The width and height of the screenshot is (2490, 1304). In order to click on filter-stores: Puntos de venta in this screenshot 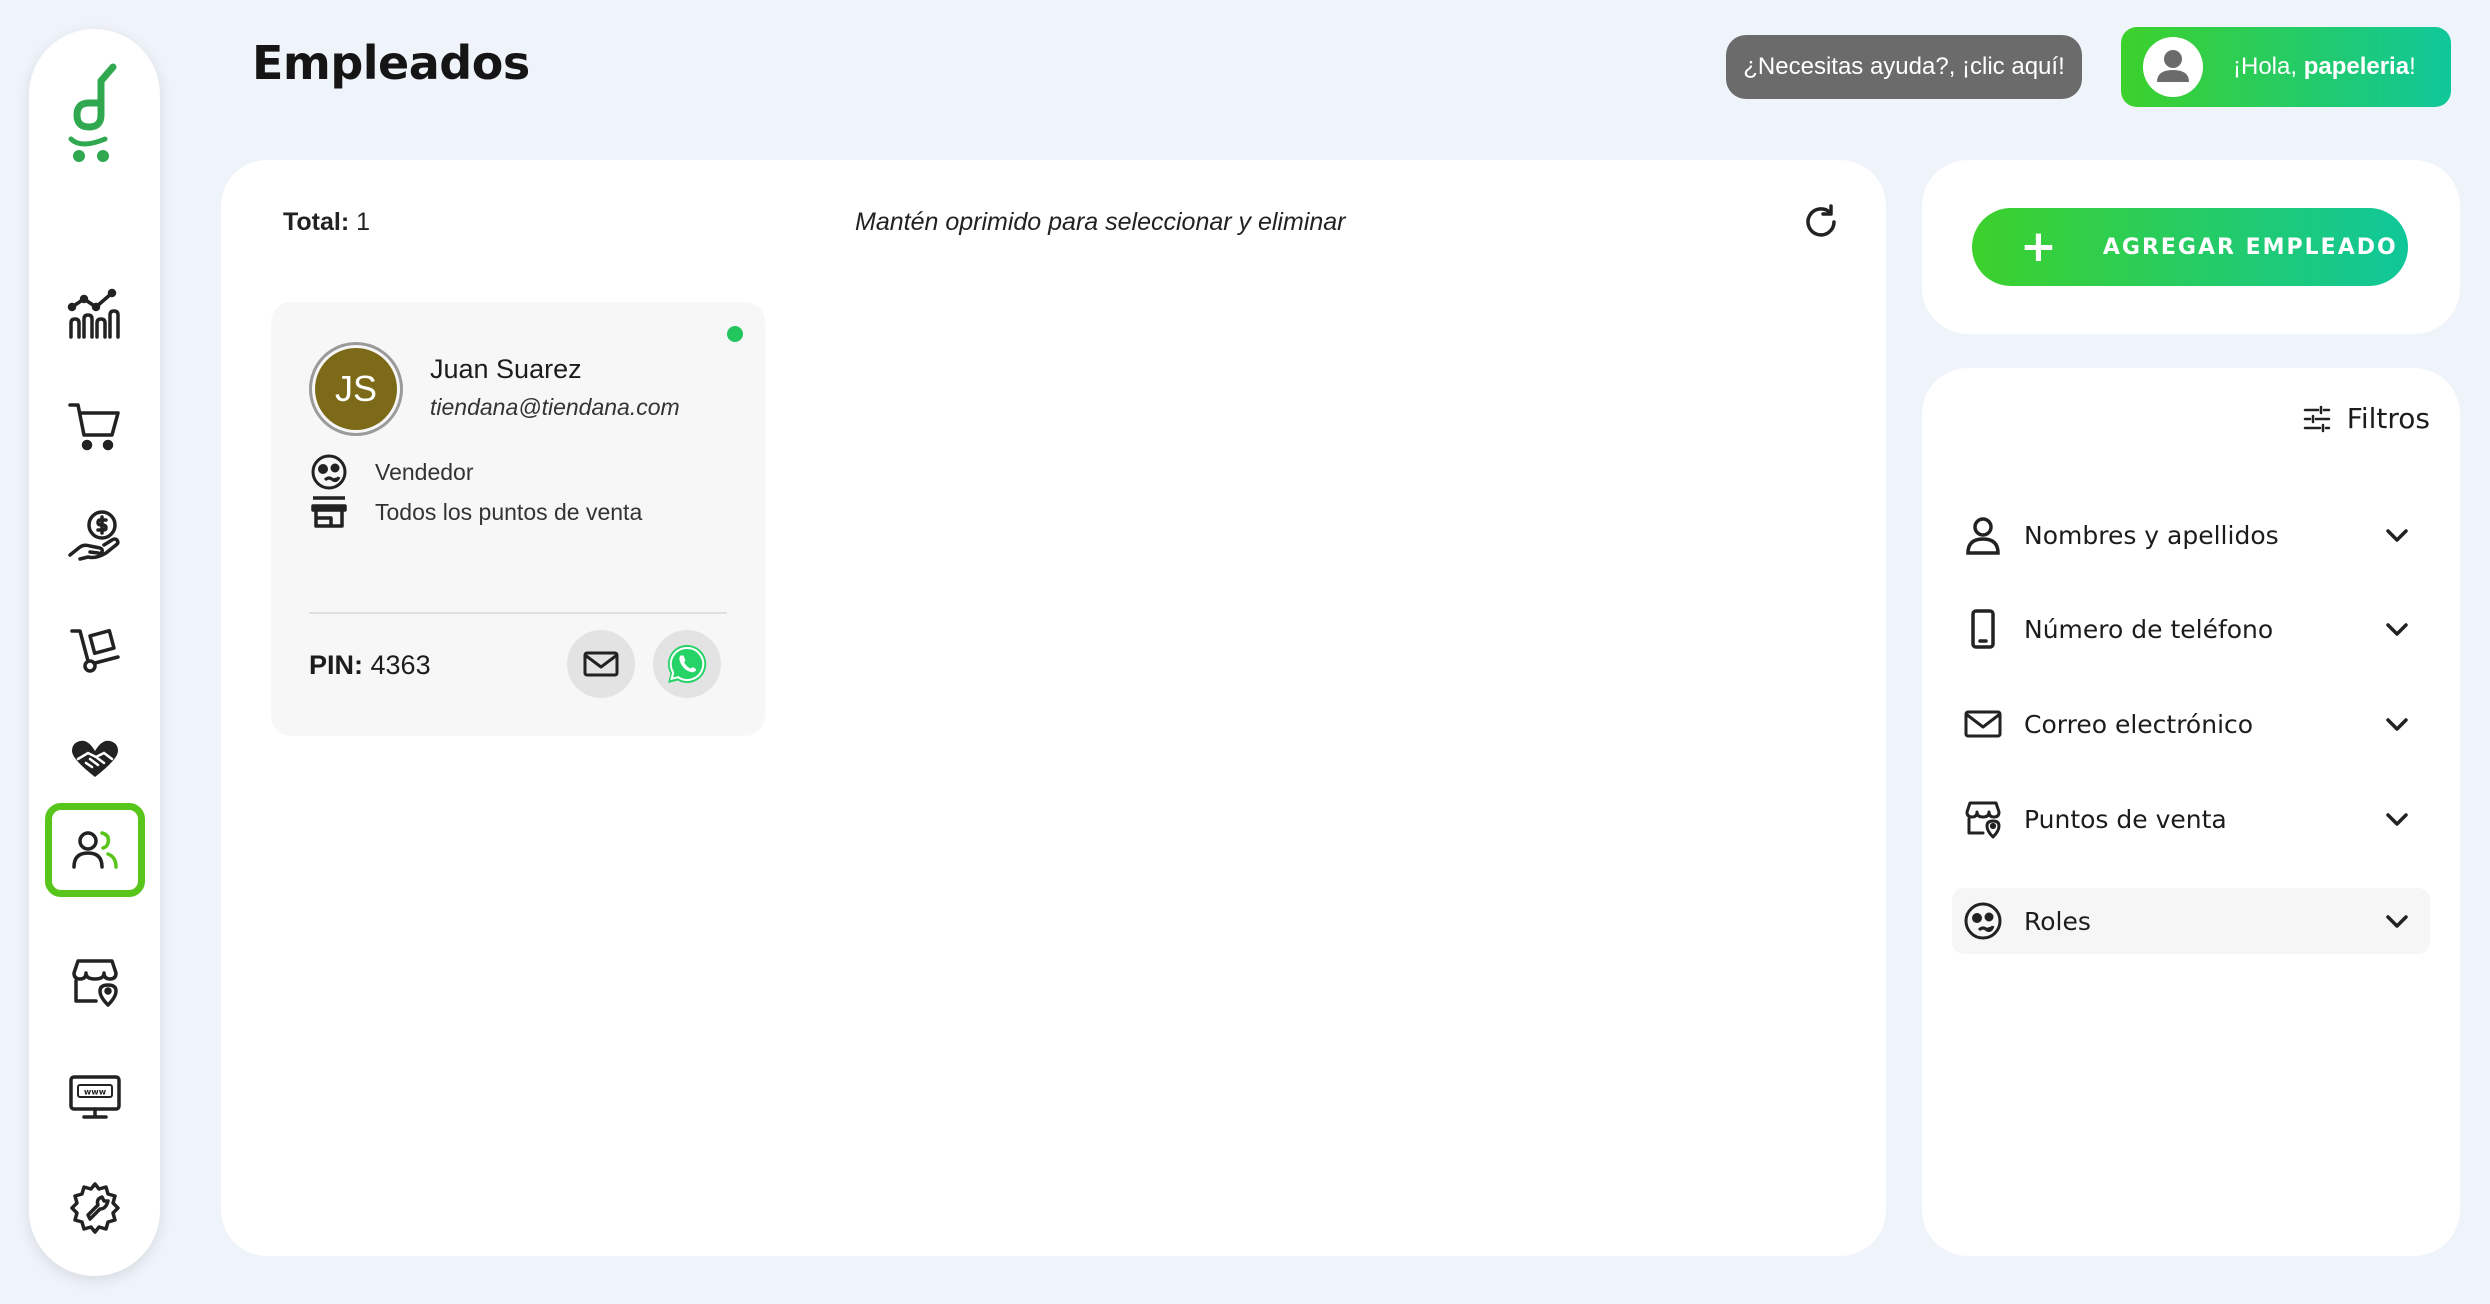, I will do `click(2191, 819)`.